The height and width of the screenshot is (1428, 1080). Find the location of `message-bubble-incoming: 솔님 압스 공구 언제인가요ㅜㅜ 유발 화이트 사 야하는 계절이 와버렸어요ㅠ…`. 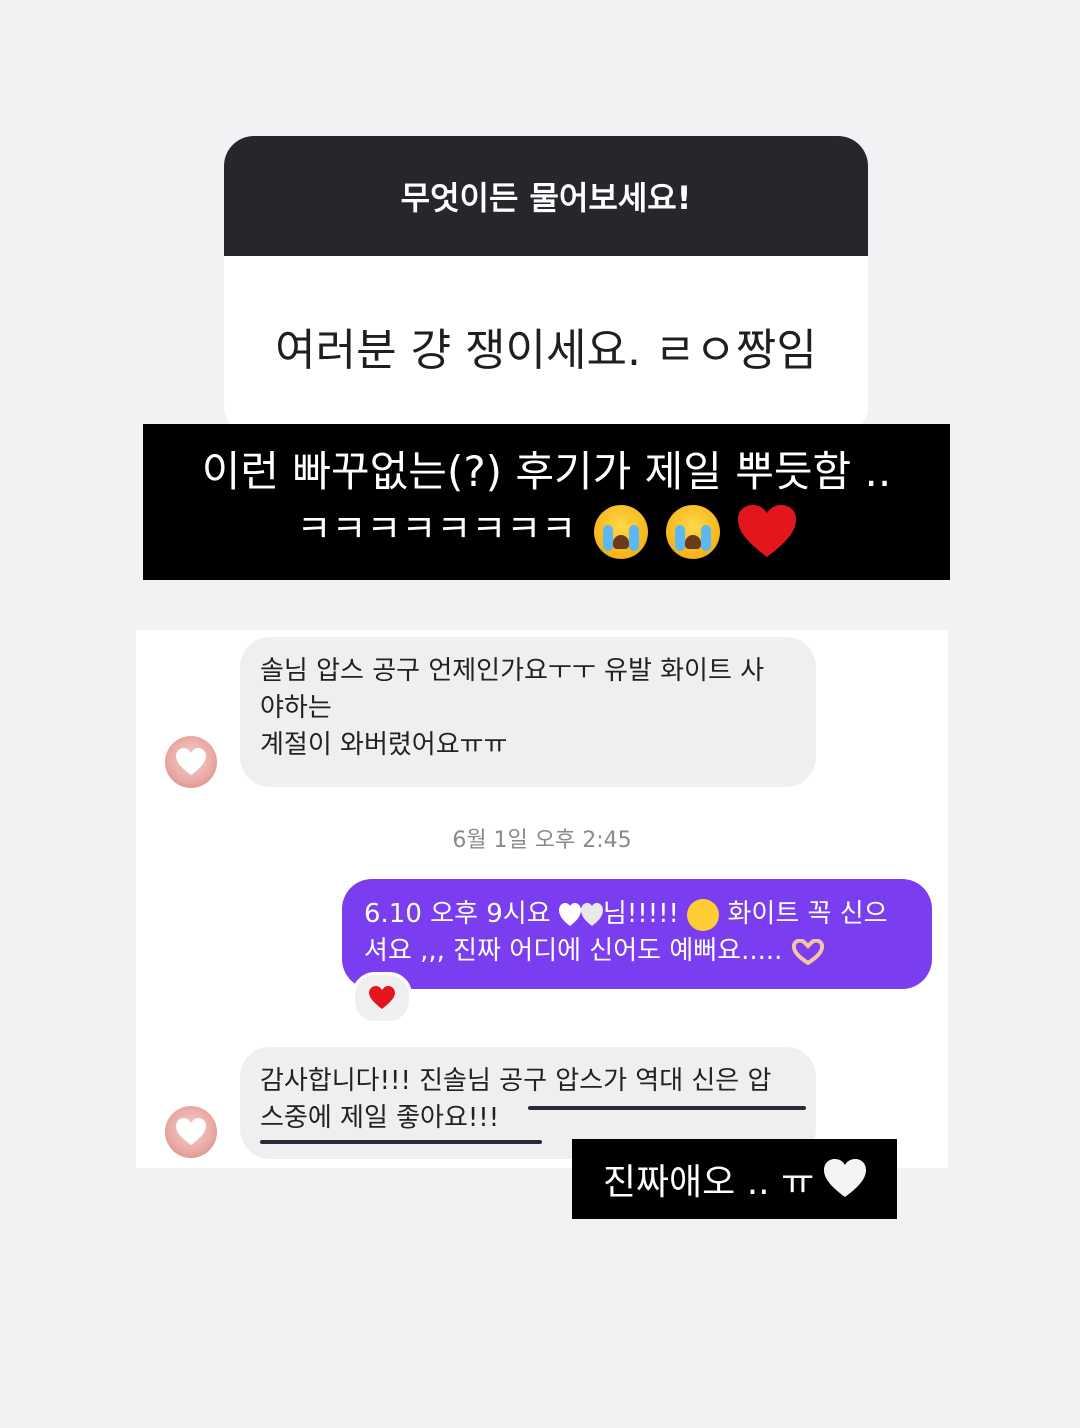

message-bubble-incoming: 솔님 압스 공구 언제인가요ㅜㅜ 유발 화이트 사 야하는 계절이 와버렸어요ㅠ… is located at coordinates (528, 712).